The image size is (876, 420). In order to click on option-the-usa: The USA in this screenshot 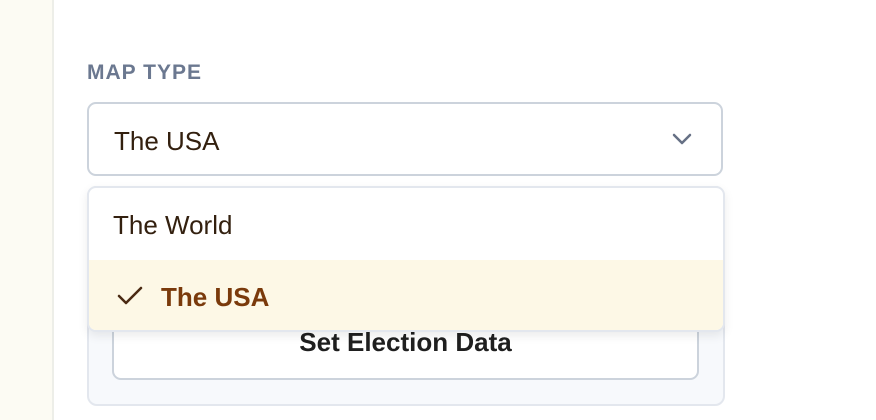, I will do `click(406, 295)`.